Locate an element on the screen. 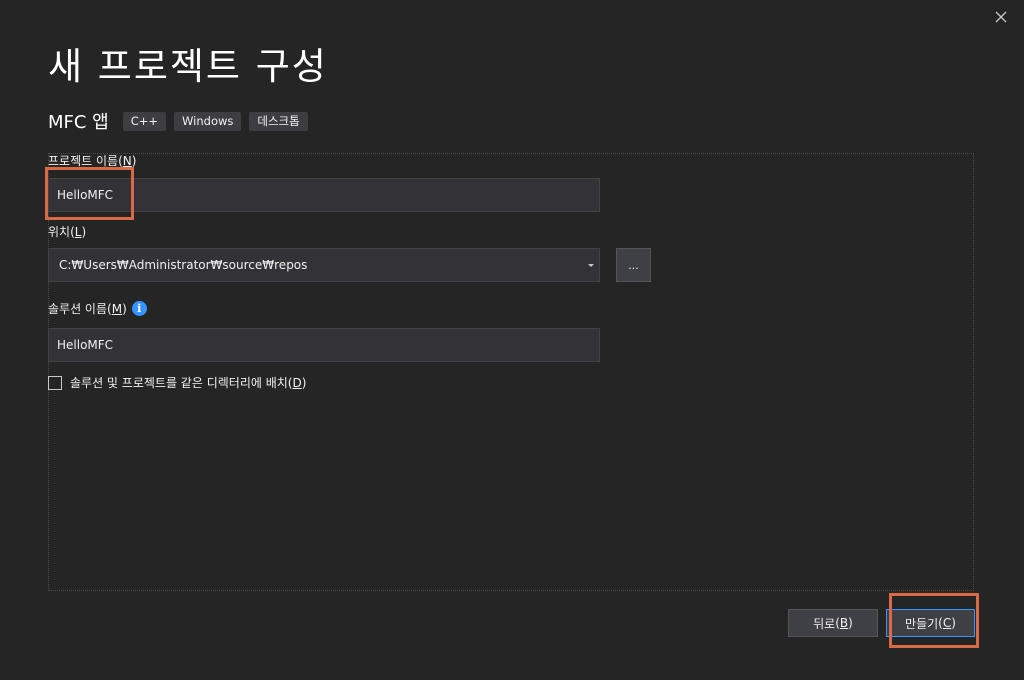 The height and width of the screenshot is (680, 1024). template-info: MFC 앱 C++ Windows 데스크톱 is located at coordinates (182, 121).